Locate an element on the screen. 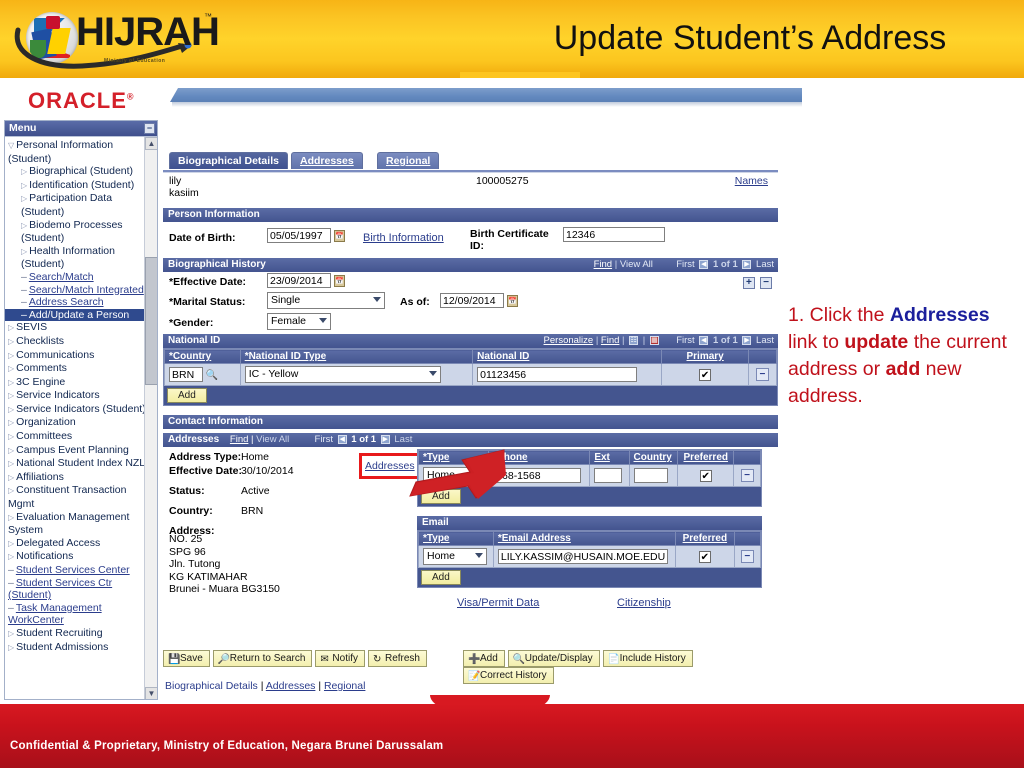  bottom-link-regional: Regional is located at coordinates (344, 686).